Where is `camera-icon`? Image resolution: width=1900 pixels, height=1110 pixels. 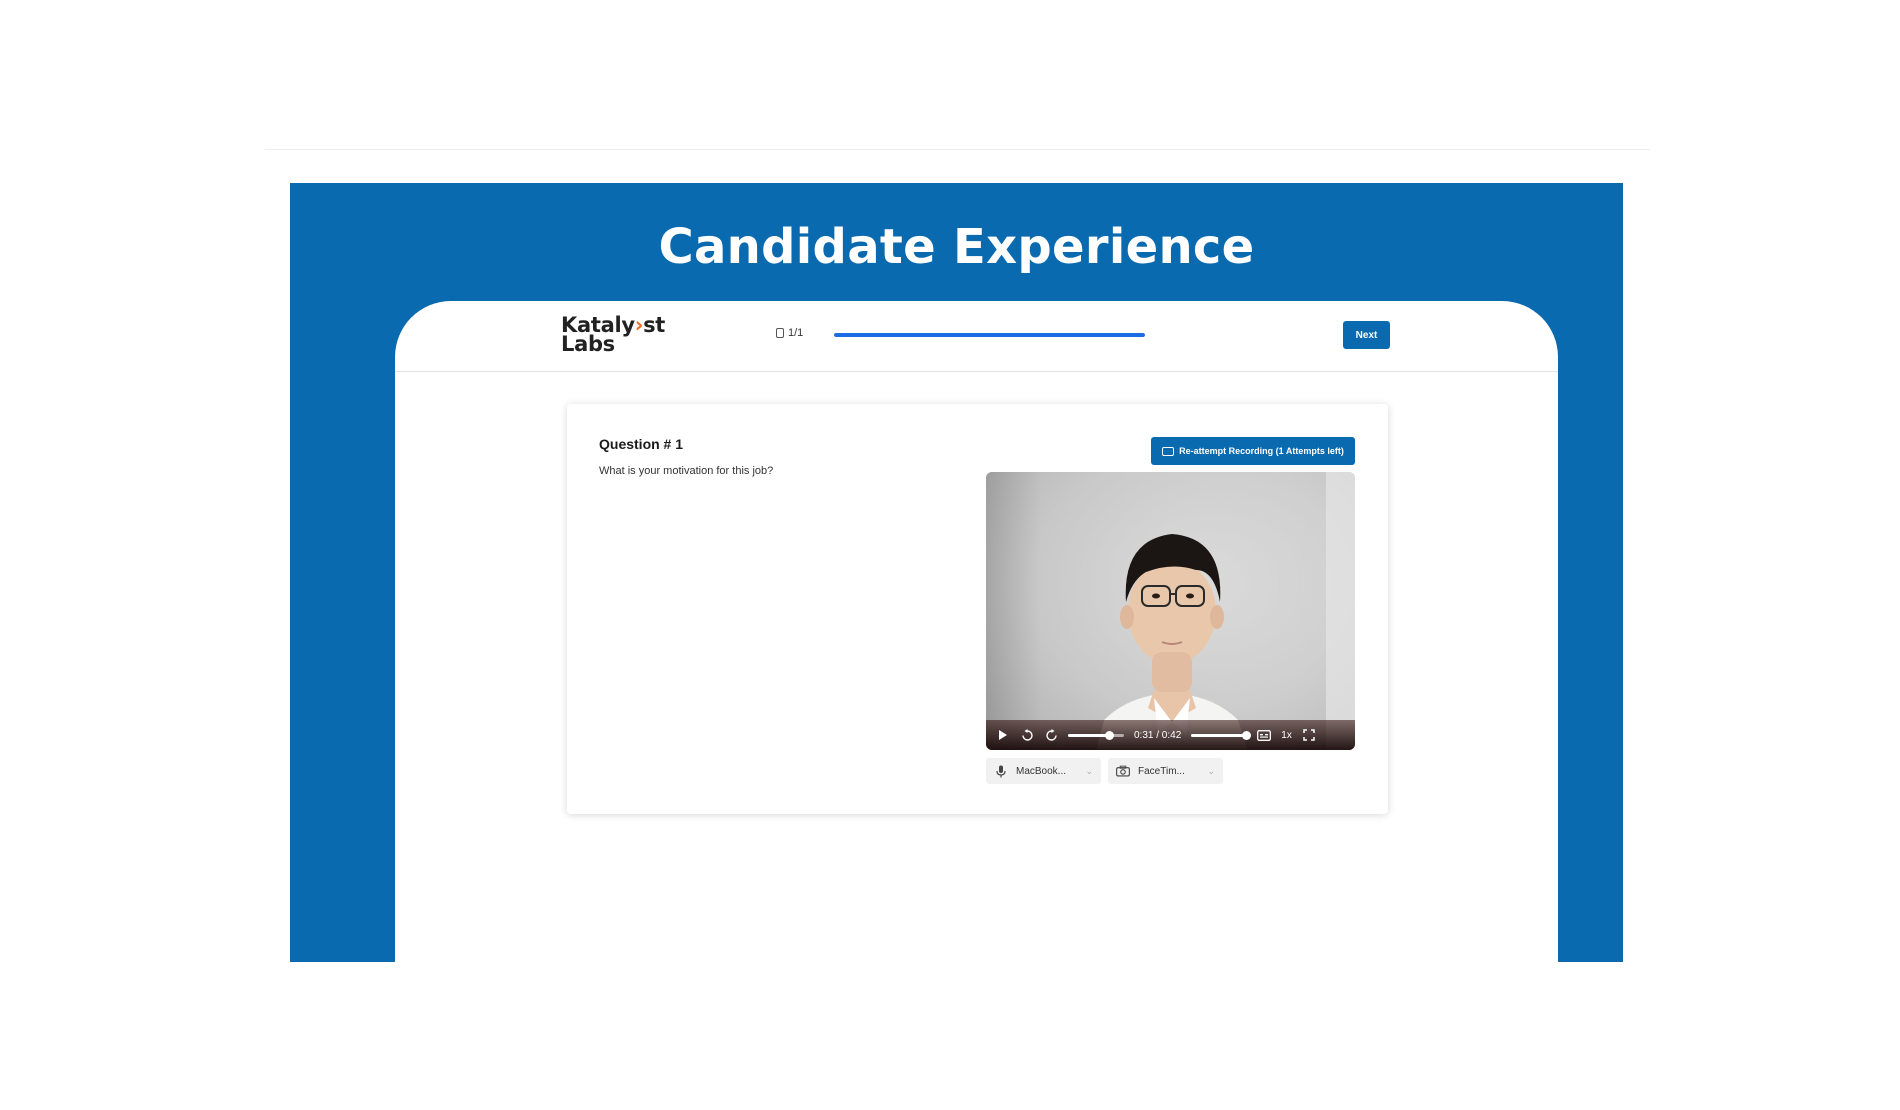
camera-icon is located at coordinates (1123, 771).